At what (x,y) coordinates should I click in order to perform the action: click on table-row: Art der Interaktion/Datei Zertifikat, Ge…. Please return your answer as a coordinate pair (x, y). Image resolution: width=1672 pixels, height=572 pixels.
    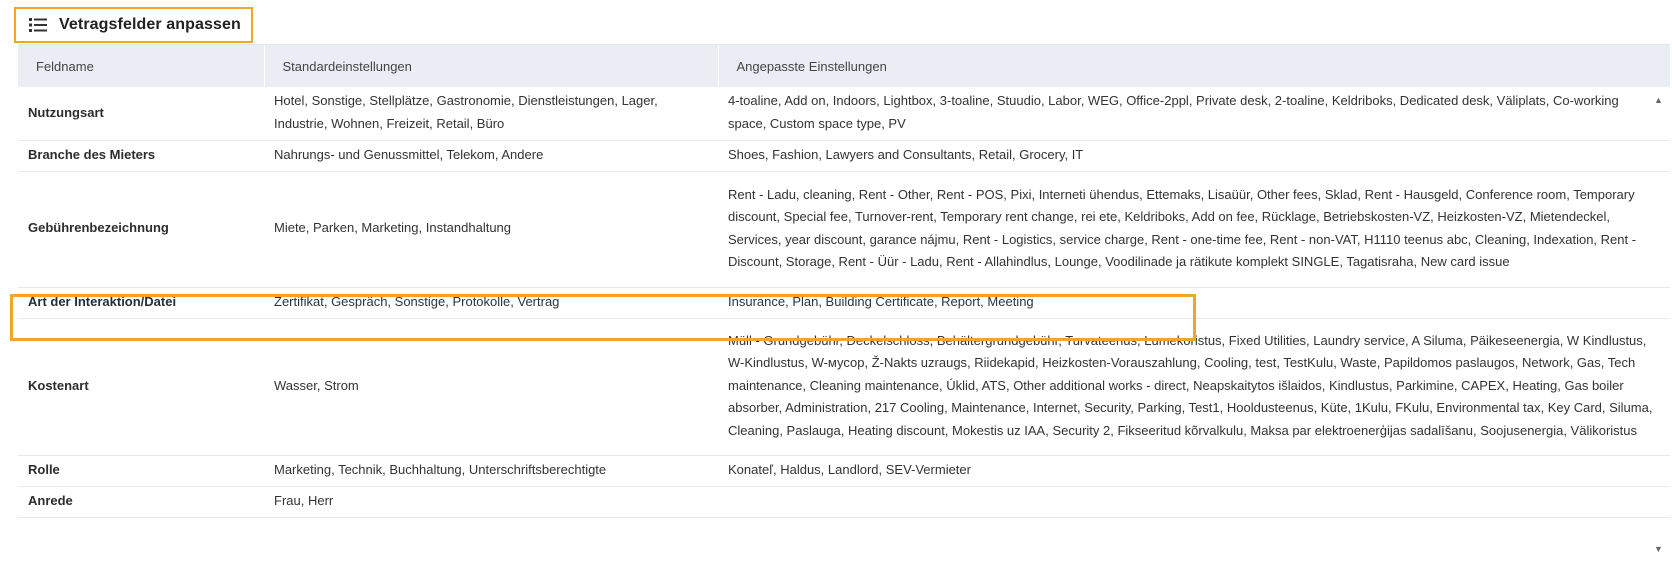
    Looking at the image, I should click on (844, 303).